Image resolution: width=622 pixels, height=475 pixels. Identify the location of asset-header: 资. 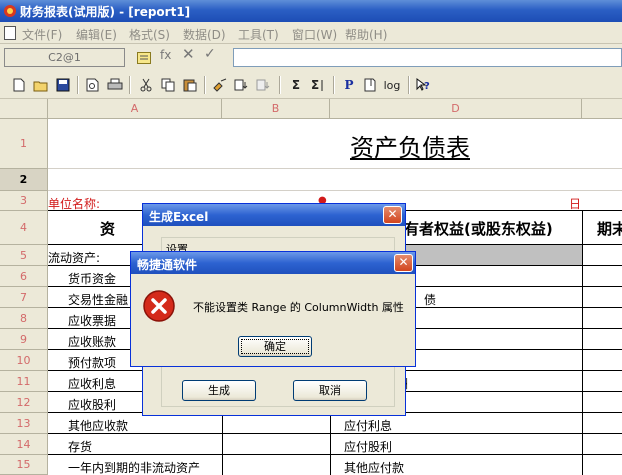
(107, 228).